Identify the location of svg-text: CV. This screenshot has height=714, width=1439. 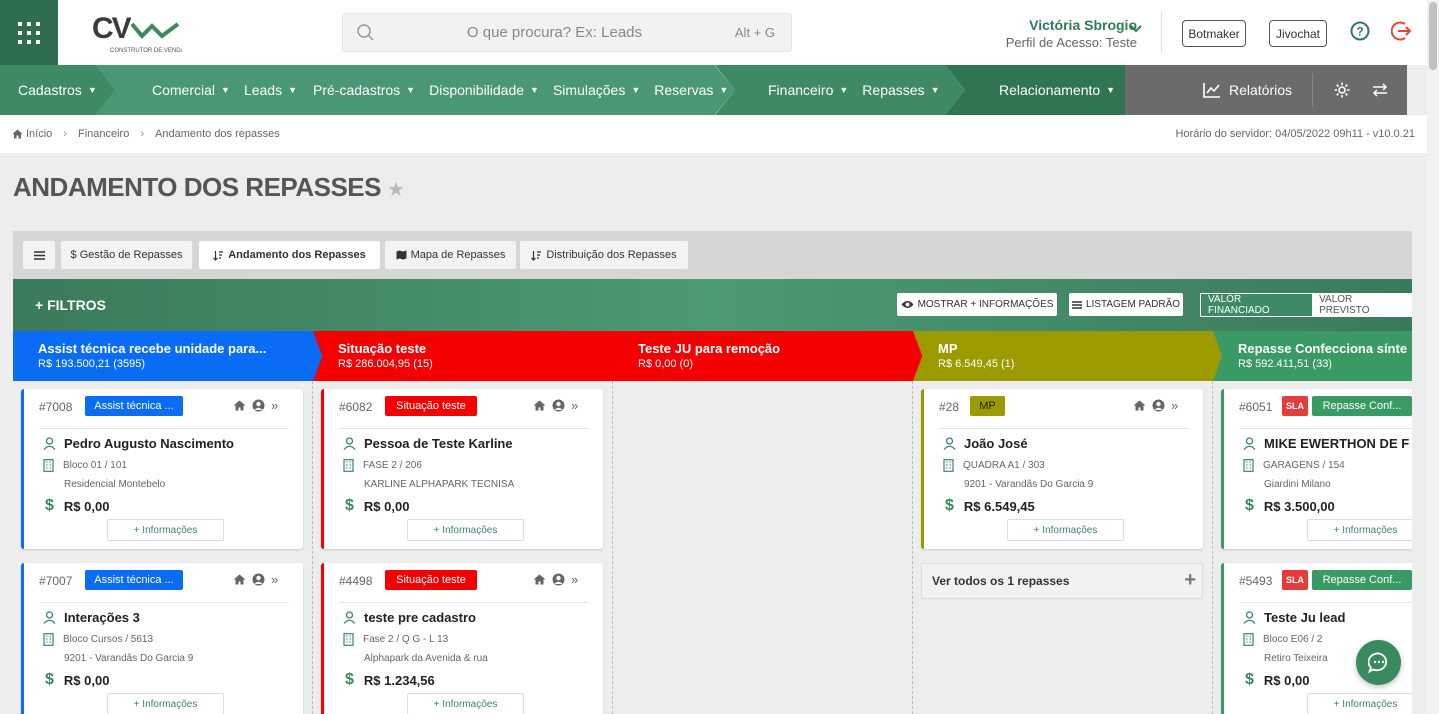
(112, 28).